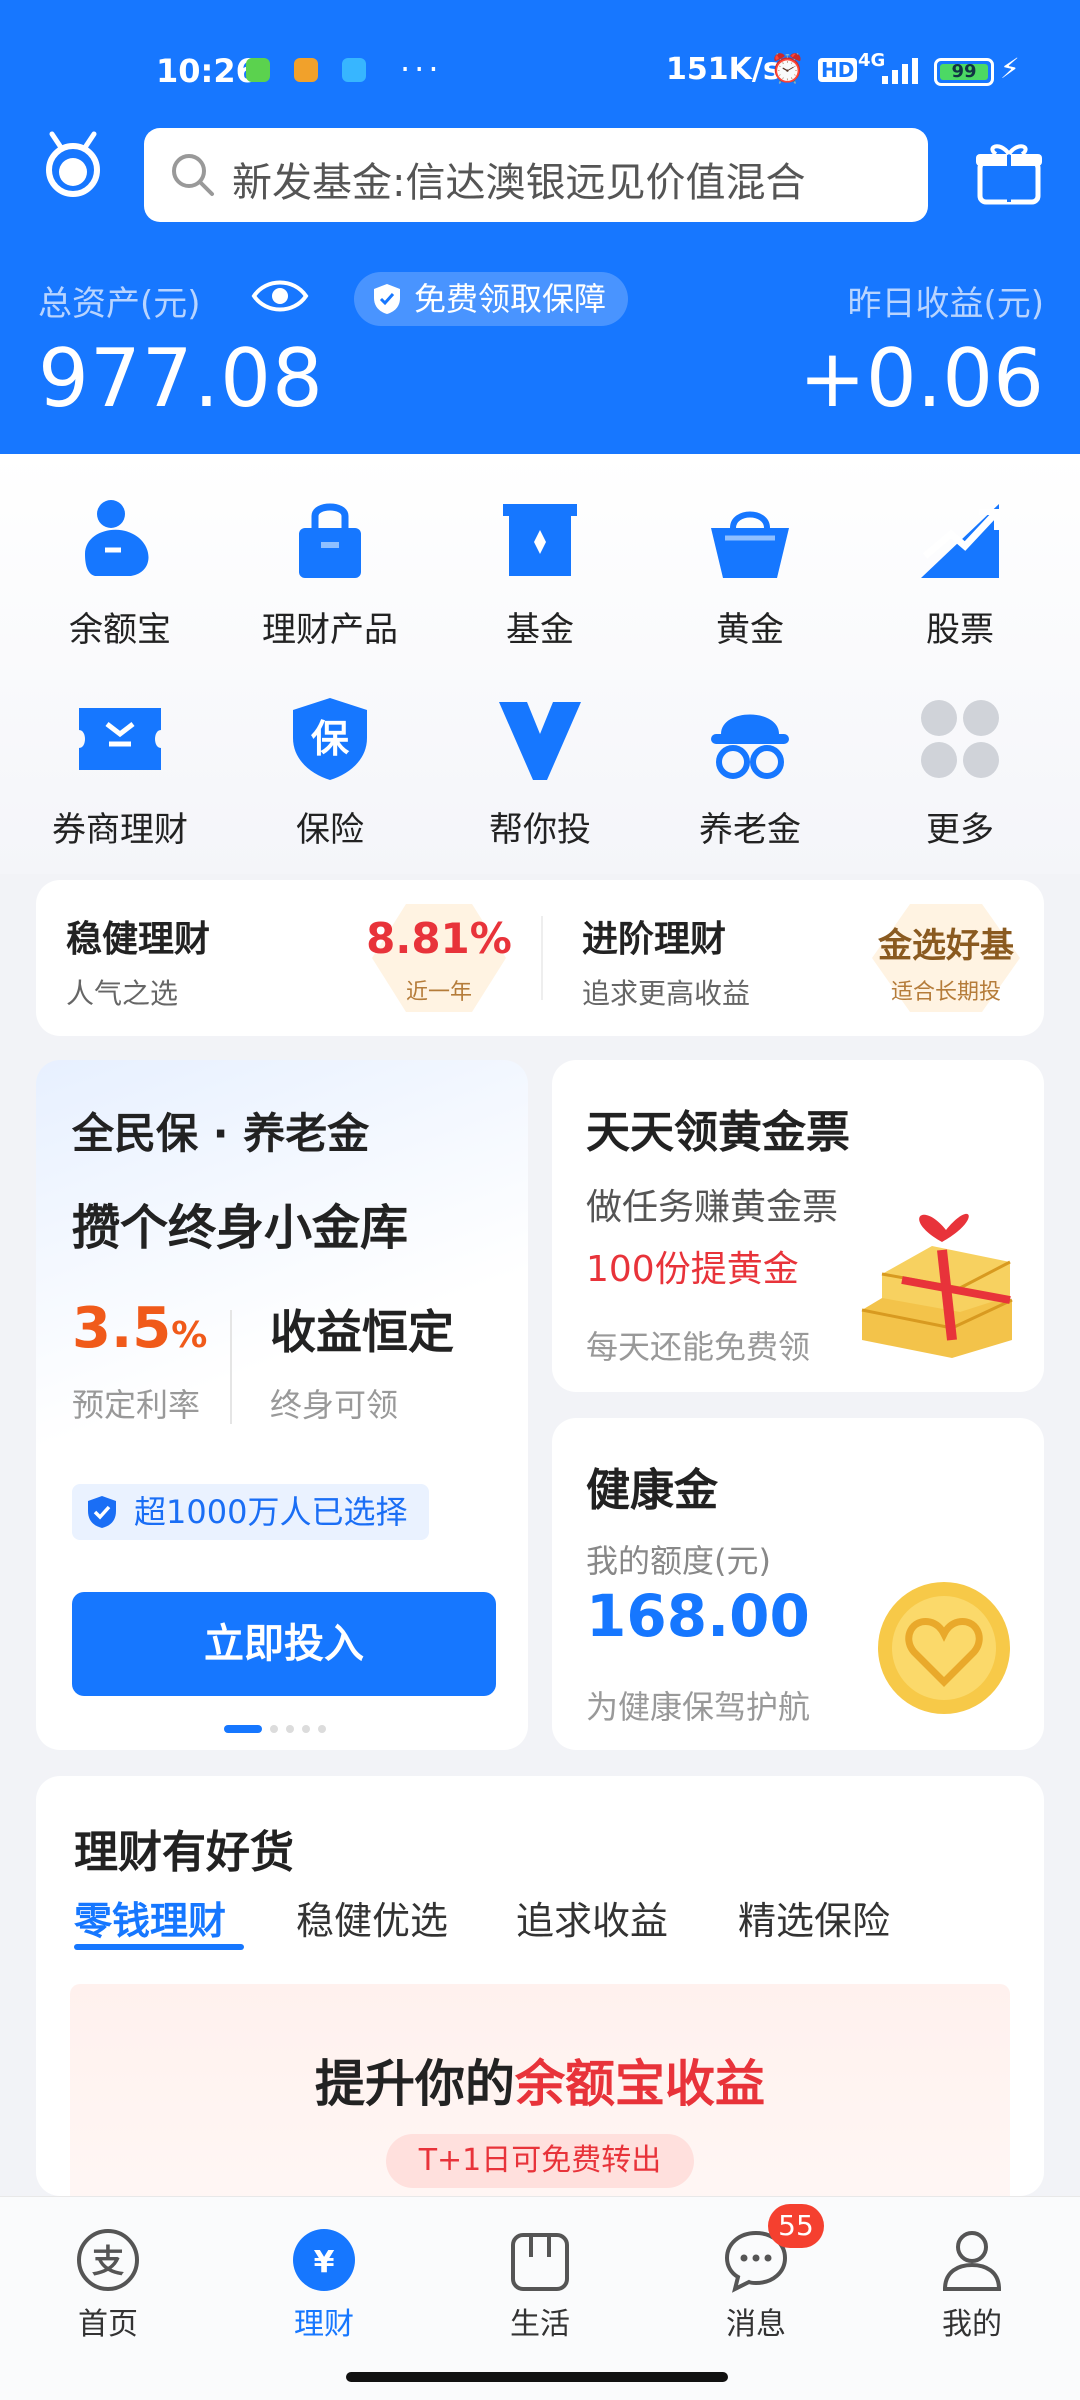 The image size is (1080, 2400). Describe the element at coordinates (117, 538) in the screenshot. I see `yuebao-icon` at that location.